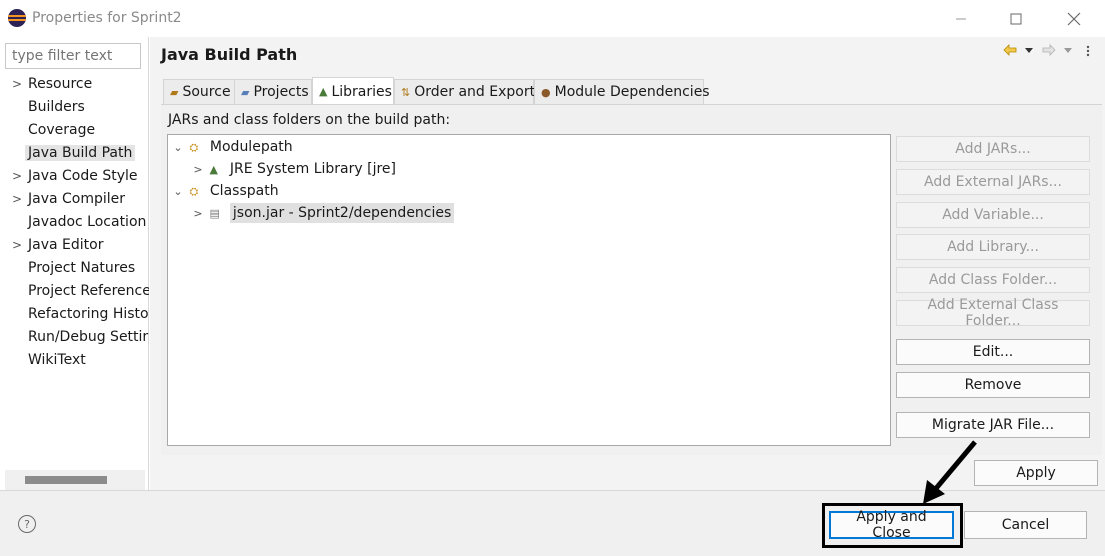 This screenshot has width=1105, height=556. I want to click on sidebar-item-builders: Builders, so click(80, 107).